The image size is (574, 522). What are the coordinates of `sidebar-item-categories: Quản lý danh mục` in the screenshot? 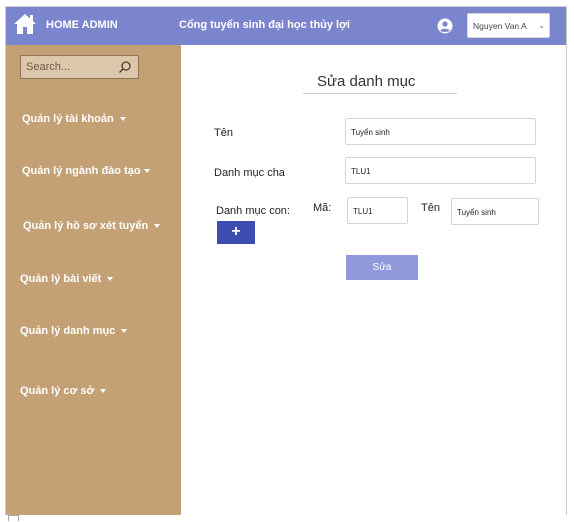 It's located at (74, 331).